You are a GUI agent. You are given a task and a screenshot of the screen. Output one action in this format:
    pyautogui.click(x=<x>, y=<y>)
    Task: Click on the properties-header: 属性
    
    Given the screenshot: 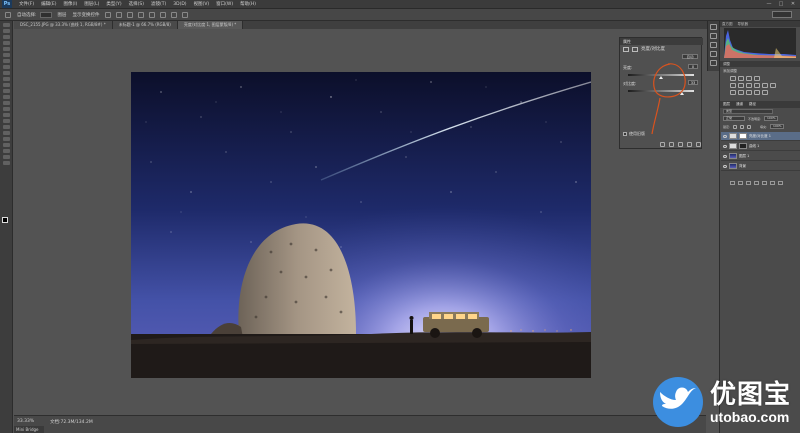 What is the action you would take?
    pyautogui.click(x=661, y=41)
    